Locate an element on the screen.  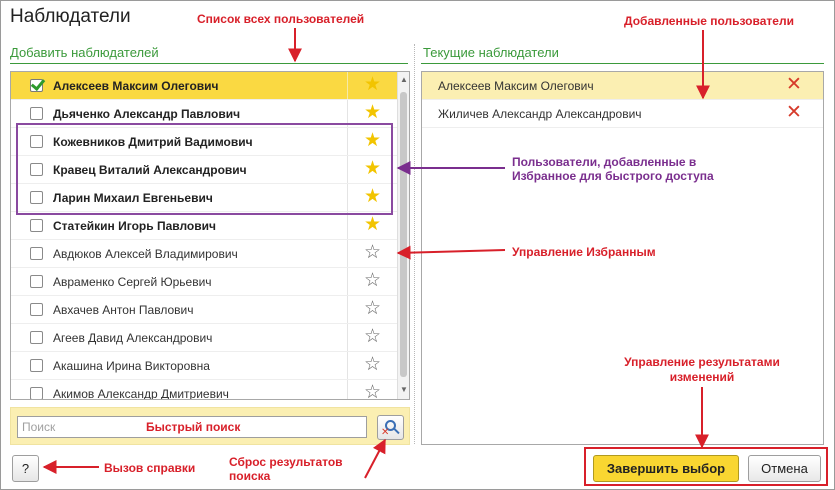
annotation-results-line2: изменений is located at coordinates (702, 377).